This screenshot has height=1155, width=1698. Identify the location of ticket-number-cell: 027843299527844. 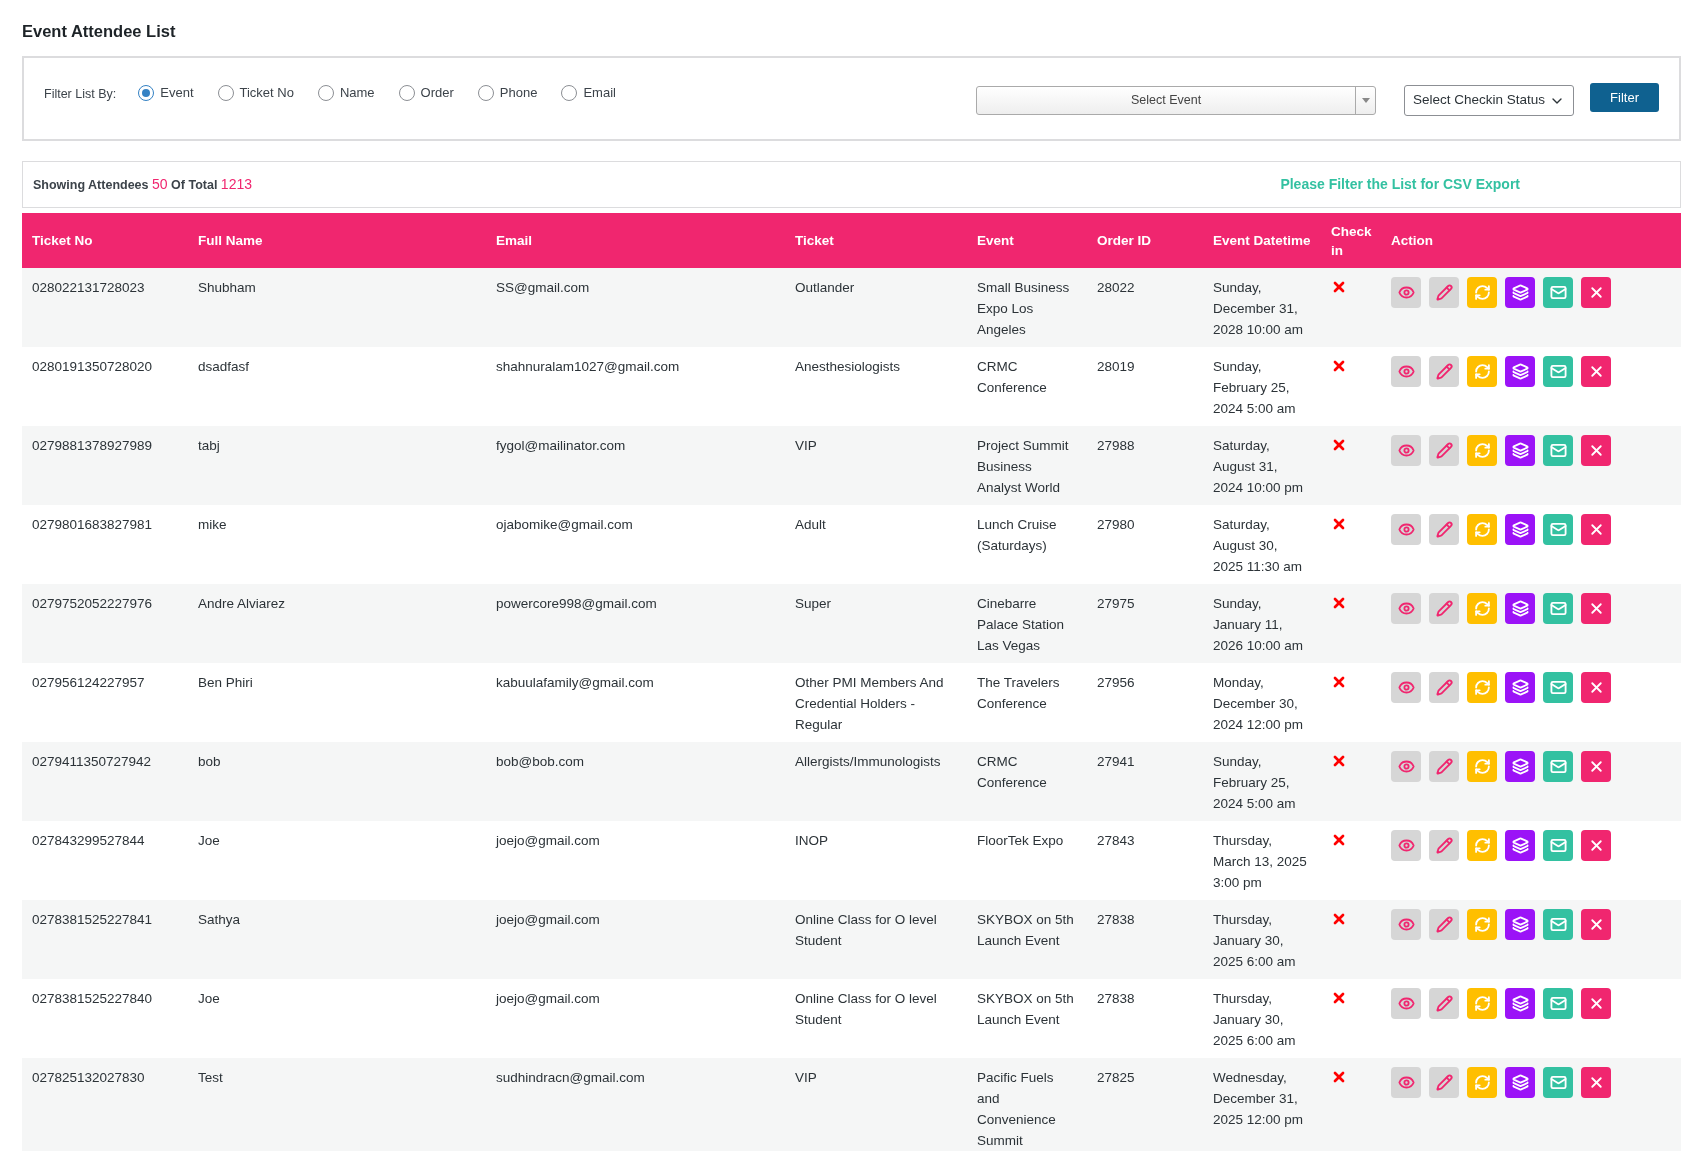
(105, 860).